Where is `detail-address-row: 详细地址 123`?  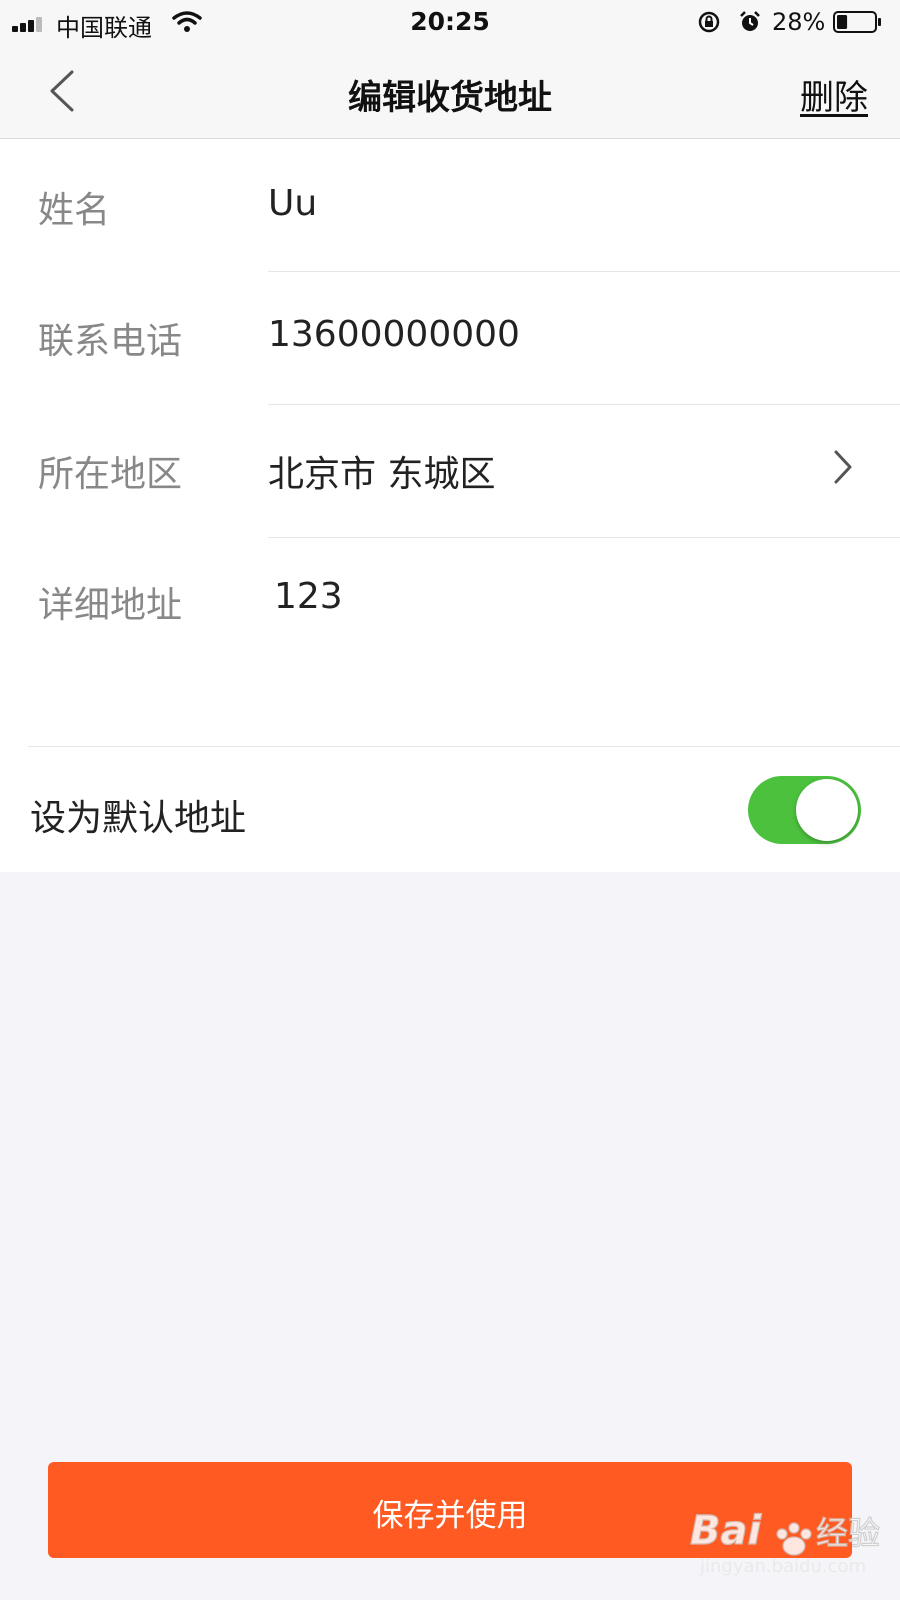 detail-address-row: 详细地址 123 is located at coordinates (450, 642).